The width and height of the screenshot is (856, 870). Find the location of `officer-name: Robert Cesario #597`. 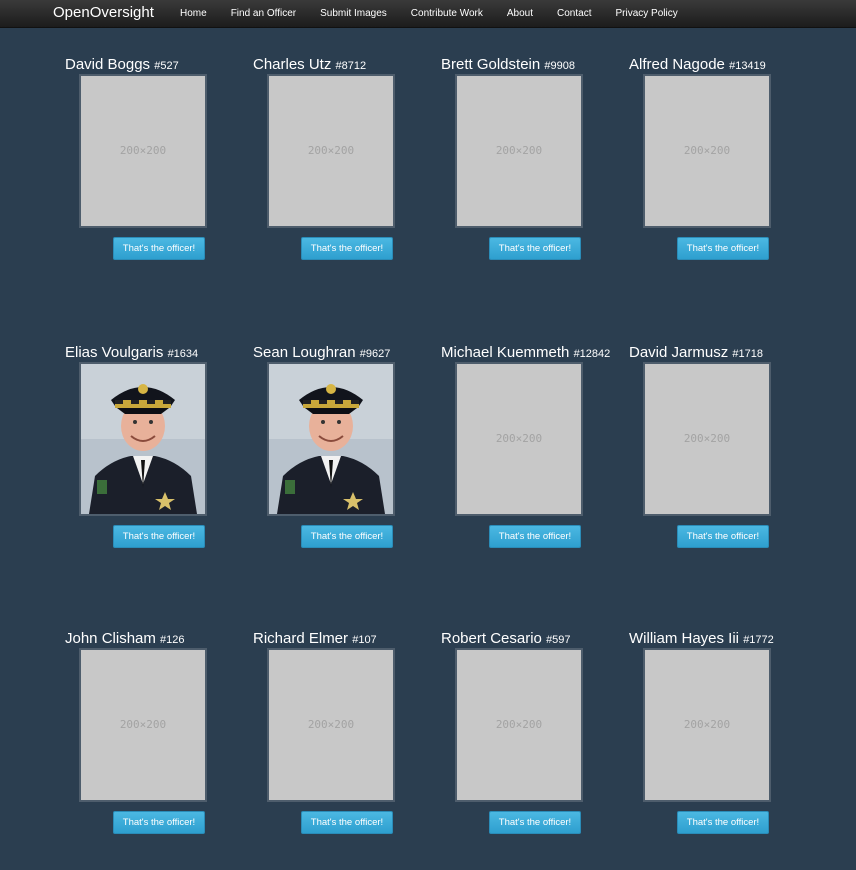

officer-name: Robert Cesario #597 is located at coordinates (506, 639).